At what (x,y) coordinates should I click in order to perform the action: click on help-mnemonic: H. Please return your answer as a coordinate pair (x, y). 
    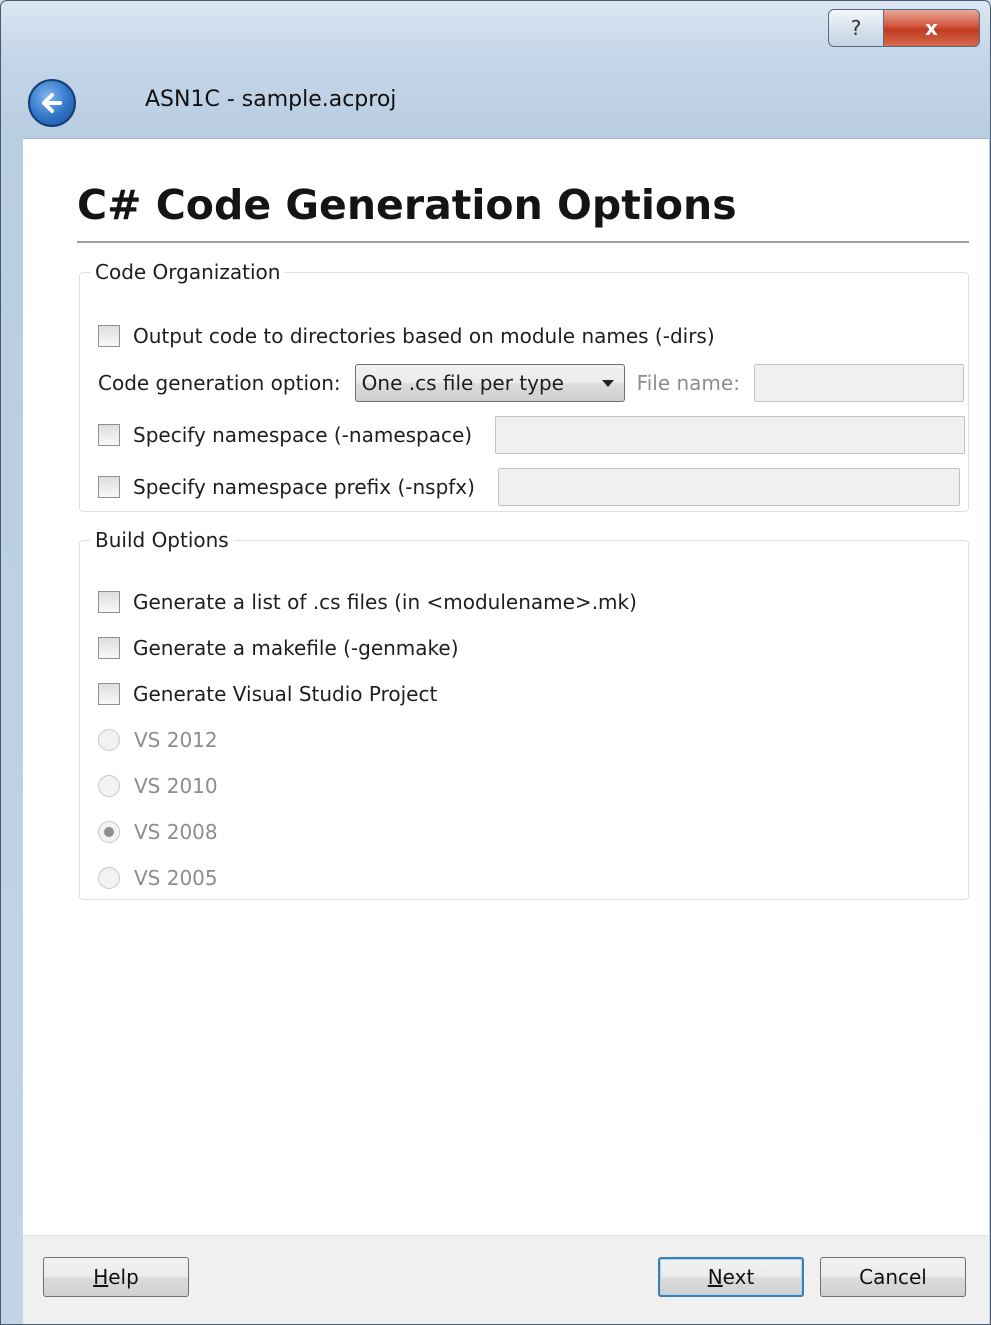
    Looking at the image, I should click on (101, 1277).